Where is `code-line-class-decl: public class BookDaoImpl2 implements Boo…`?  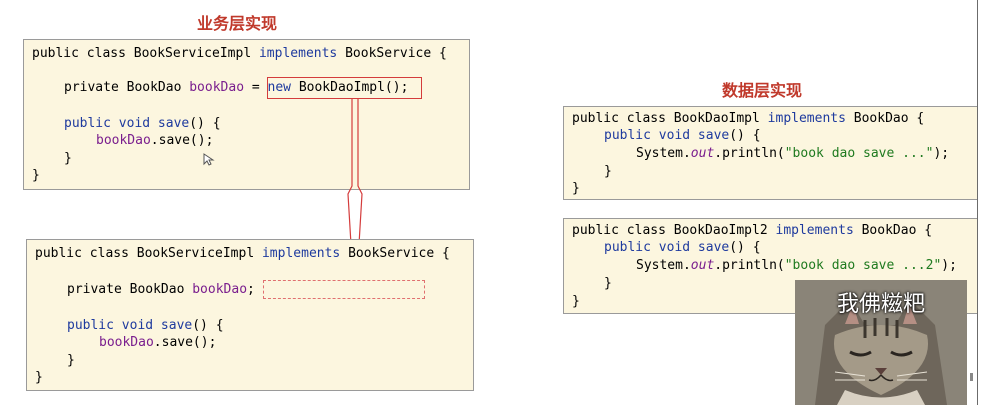 code-line-class-decl: public class BookDaoImpl2 implements Boo… is located at coordinates (752, 230).